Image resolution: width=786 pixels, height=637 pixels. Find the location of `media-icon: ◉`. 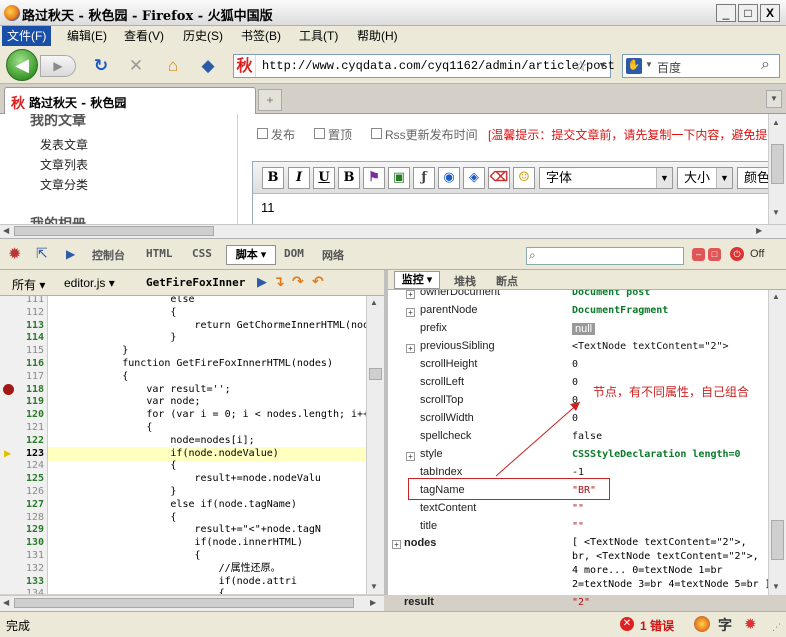

media-icon: ◉ is located at coordinates (449, 178).